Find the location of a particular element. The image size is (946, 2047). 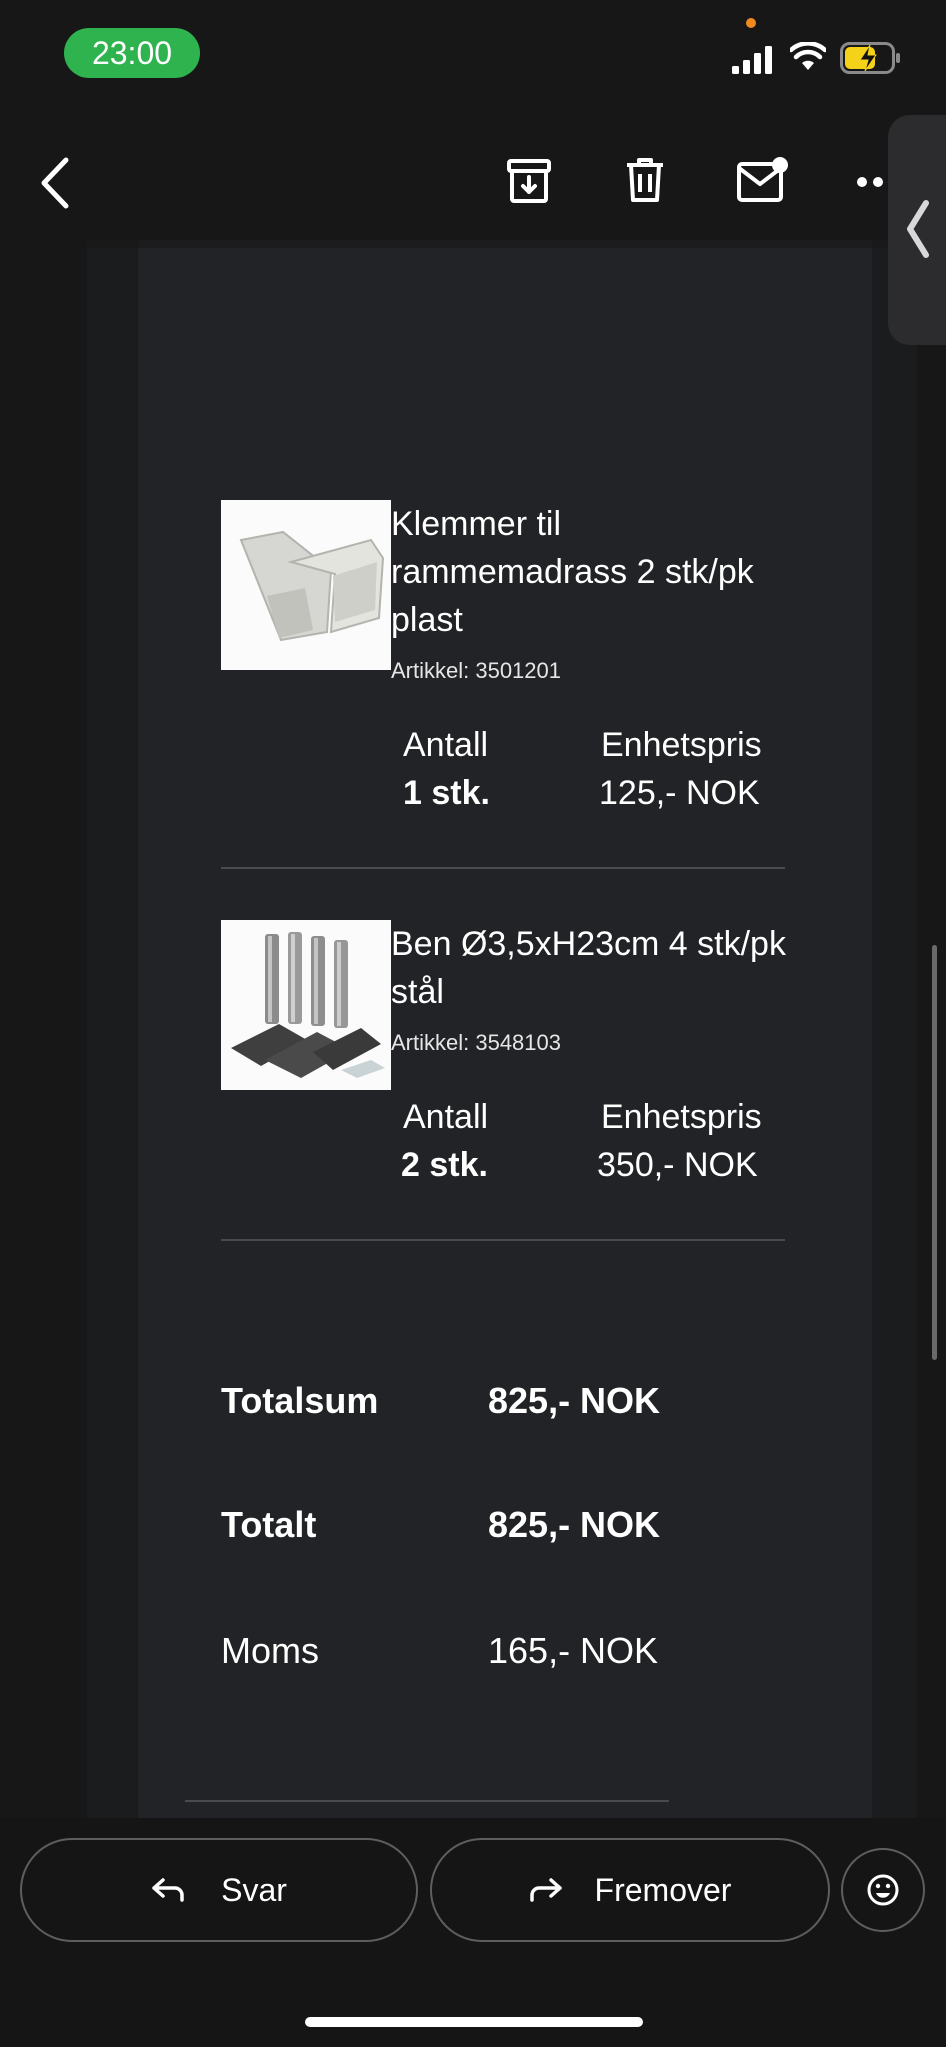

product-name: Ben Ø3,5xH23cm 4 stk/pk stål is located at coordinates (588, 968).